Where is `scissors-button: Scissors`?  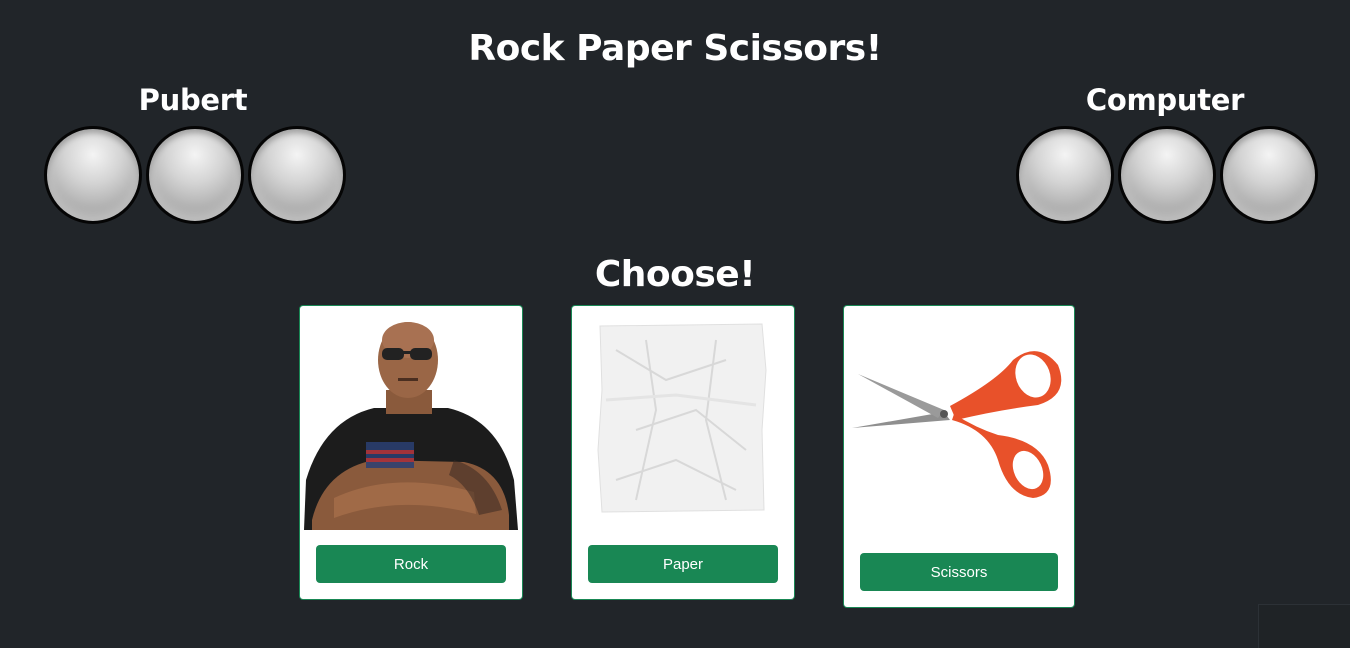
scissors-button: Scissors is located at coordinates (959, 572).